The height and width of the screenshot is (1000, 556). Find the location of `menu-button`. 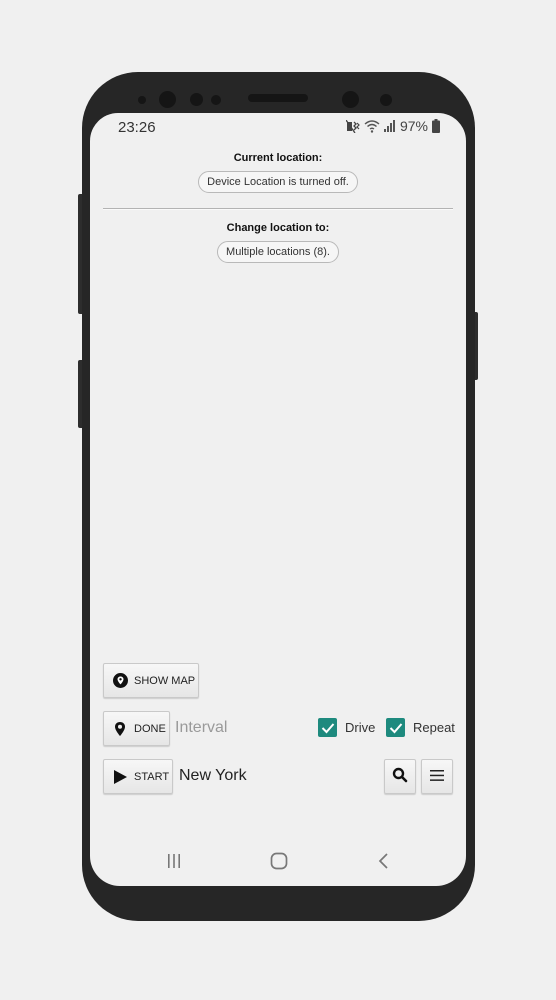

menu-button is located at coordinates (437, 776).